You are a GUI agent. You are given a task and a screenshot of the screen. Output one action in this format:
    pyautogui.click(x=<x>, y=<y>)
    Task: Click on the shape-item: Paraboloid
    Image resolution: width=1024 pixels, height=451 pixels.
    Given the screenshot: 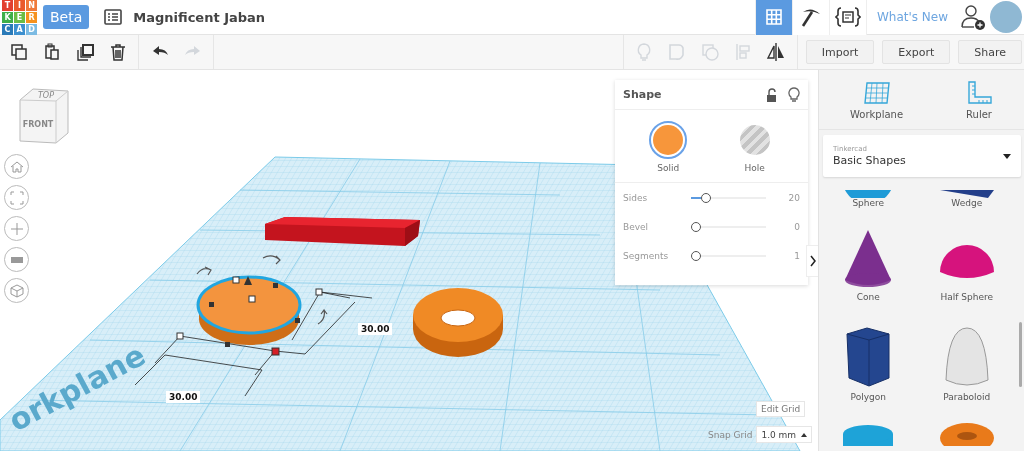 What is the action you would take?
    pyautogui.click(x=966, y=366)
    